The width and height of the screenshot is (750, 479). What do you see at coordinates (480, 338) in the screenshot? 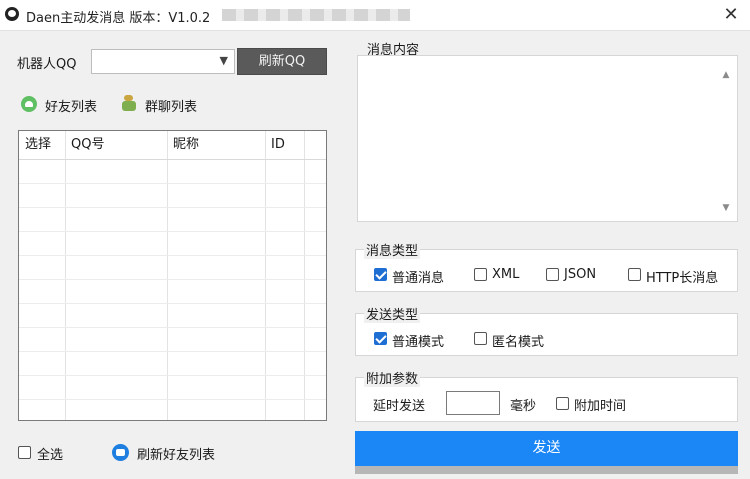
I see `checkbox-anonymous-mode` at bounding box center [480, 338].